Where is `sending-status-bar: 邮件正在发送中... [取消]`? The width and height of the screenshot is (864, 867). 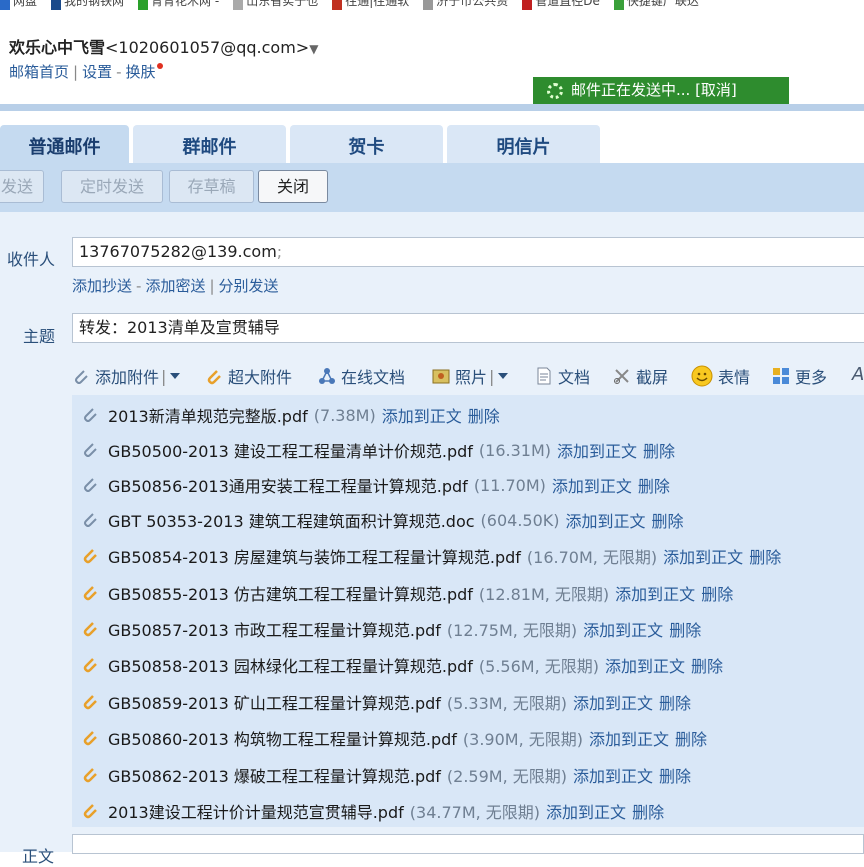
sending-status-bar: 邮件正在发送中... [取消] is located at coordinates (661, 90).